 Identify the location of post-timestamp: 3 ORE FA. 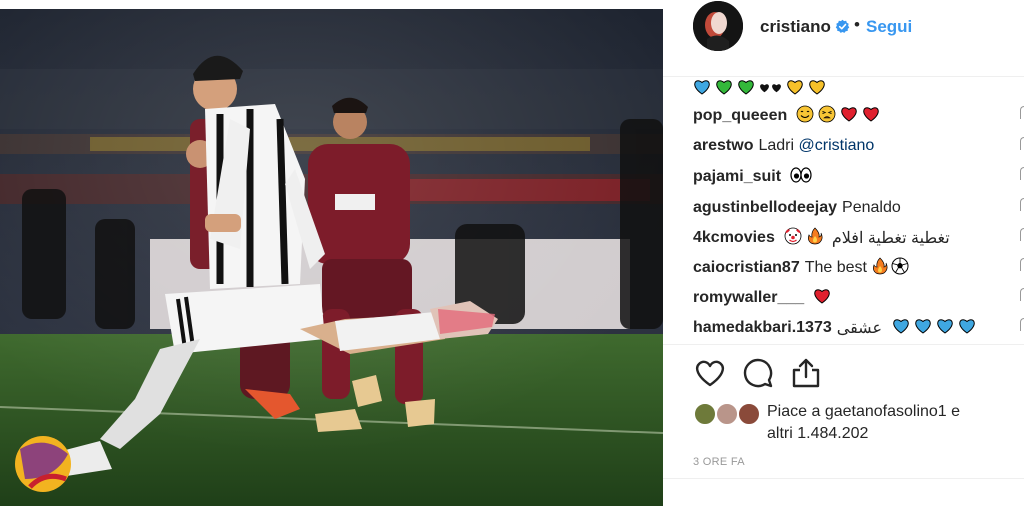
(719, 462).